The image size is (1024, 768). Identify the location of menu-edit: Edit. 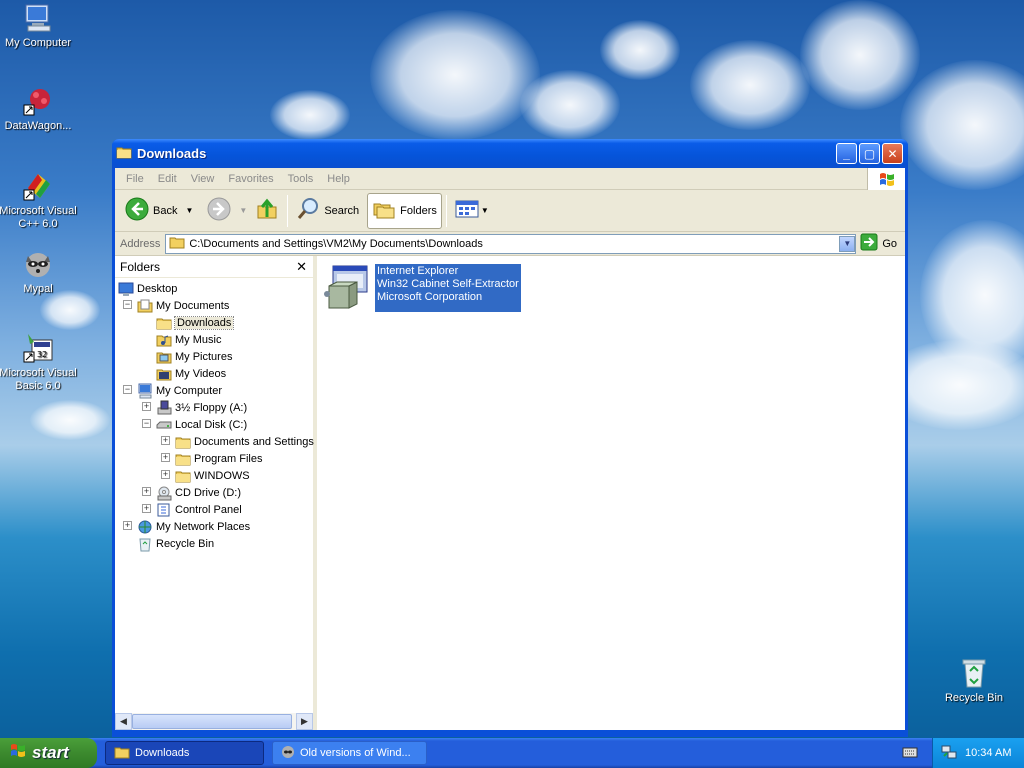
(167, 179).